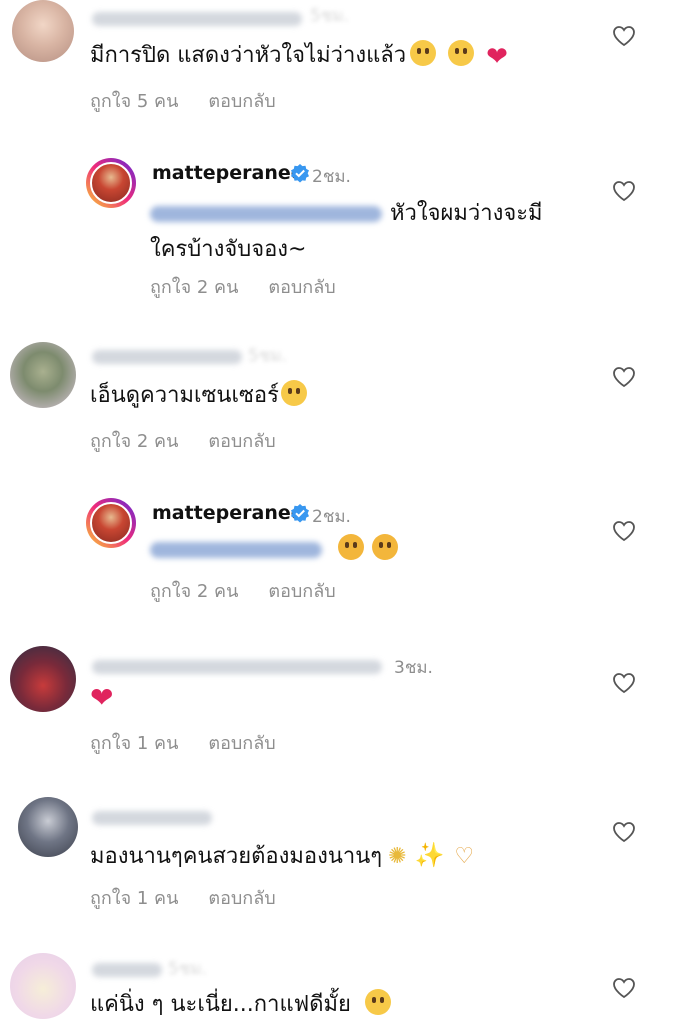 Image resolution: width=676 pixels, height=1024 pixels. What do you see at coordinates (429, 855) in the screenshot?
I see `sparkles-emoji: ✨` at bounding box center [429, 855].